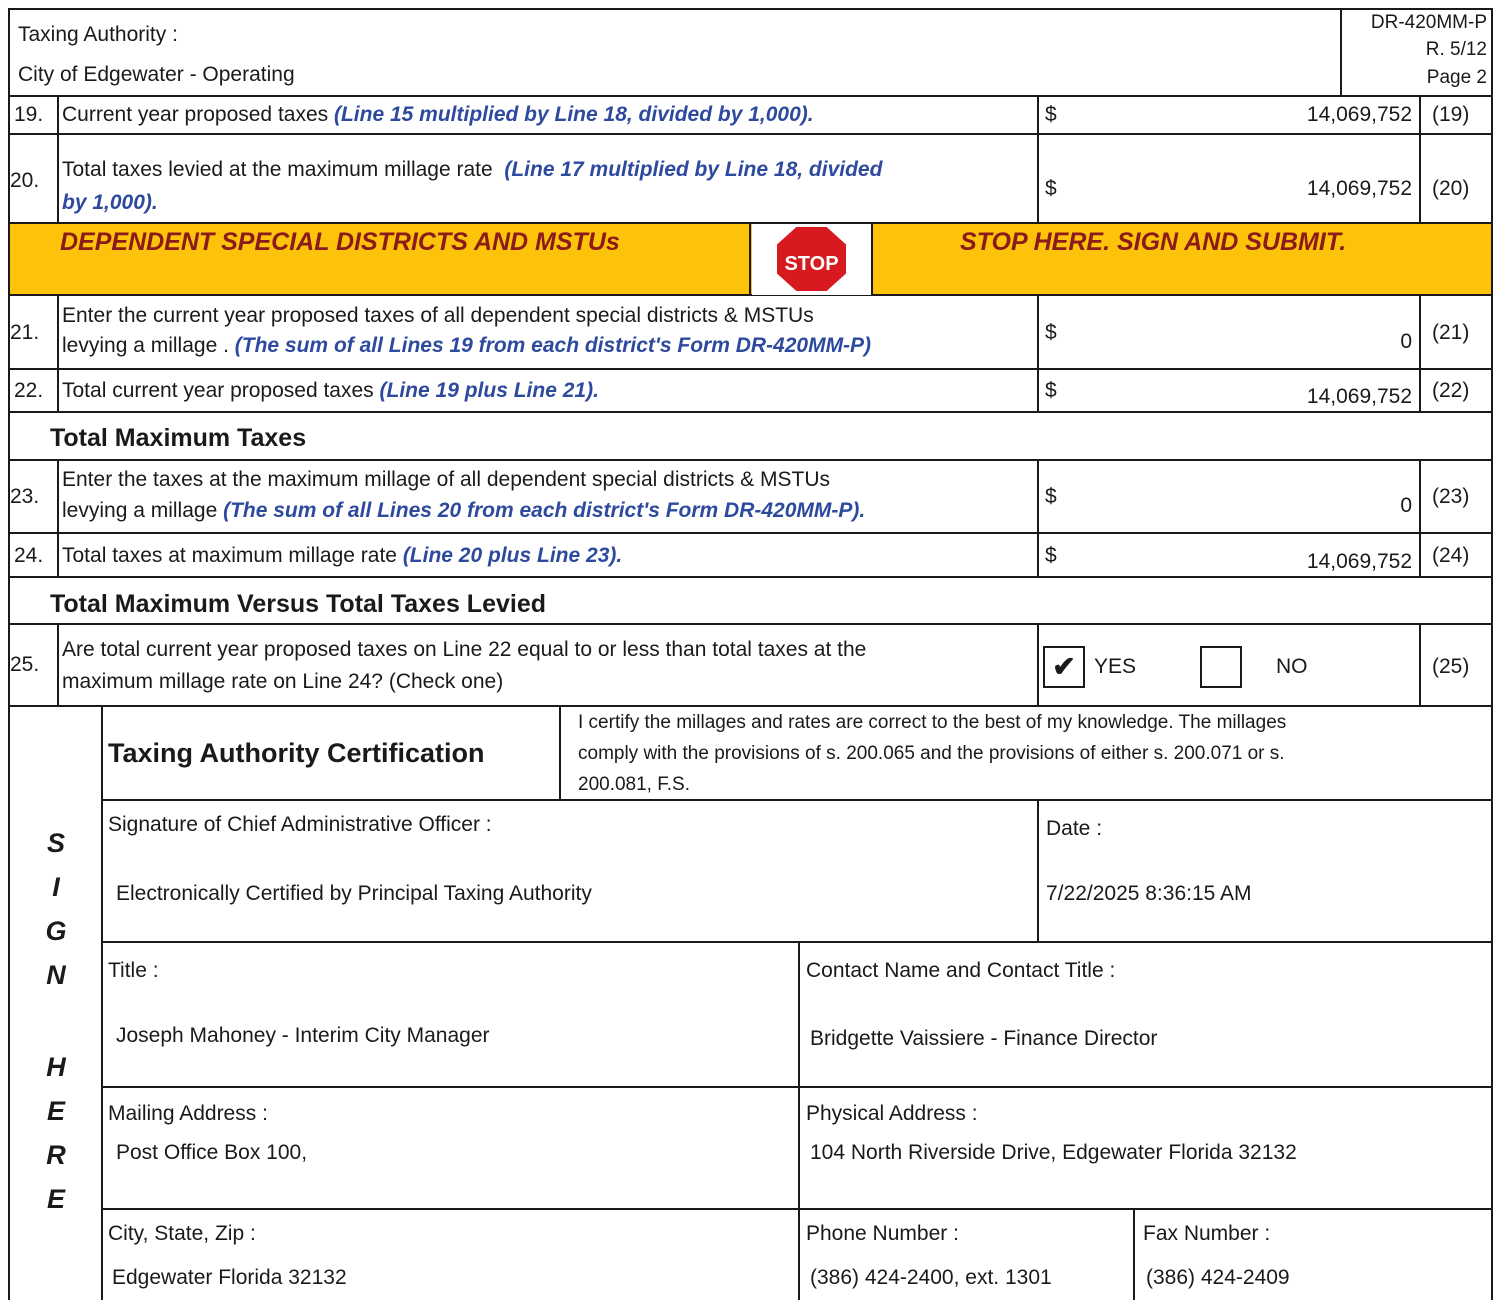 This screenshot has height=1300, width=1505. What do you see at coordinates (133, 970) in the screenshot?
I see `title-label: Title :` at bounding box center [133, 970].